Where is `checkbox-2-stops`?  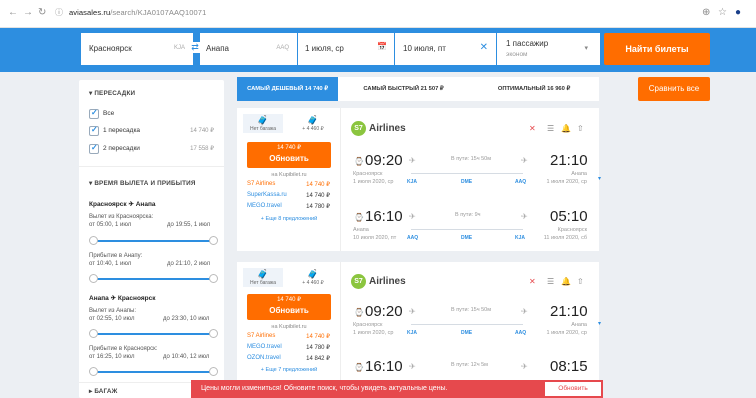 checkbox-2-stops is located at coordinates (94, 148).